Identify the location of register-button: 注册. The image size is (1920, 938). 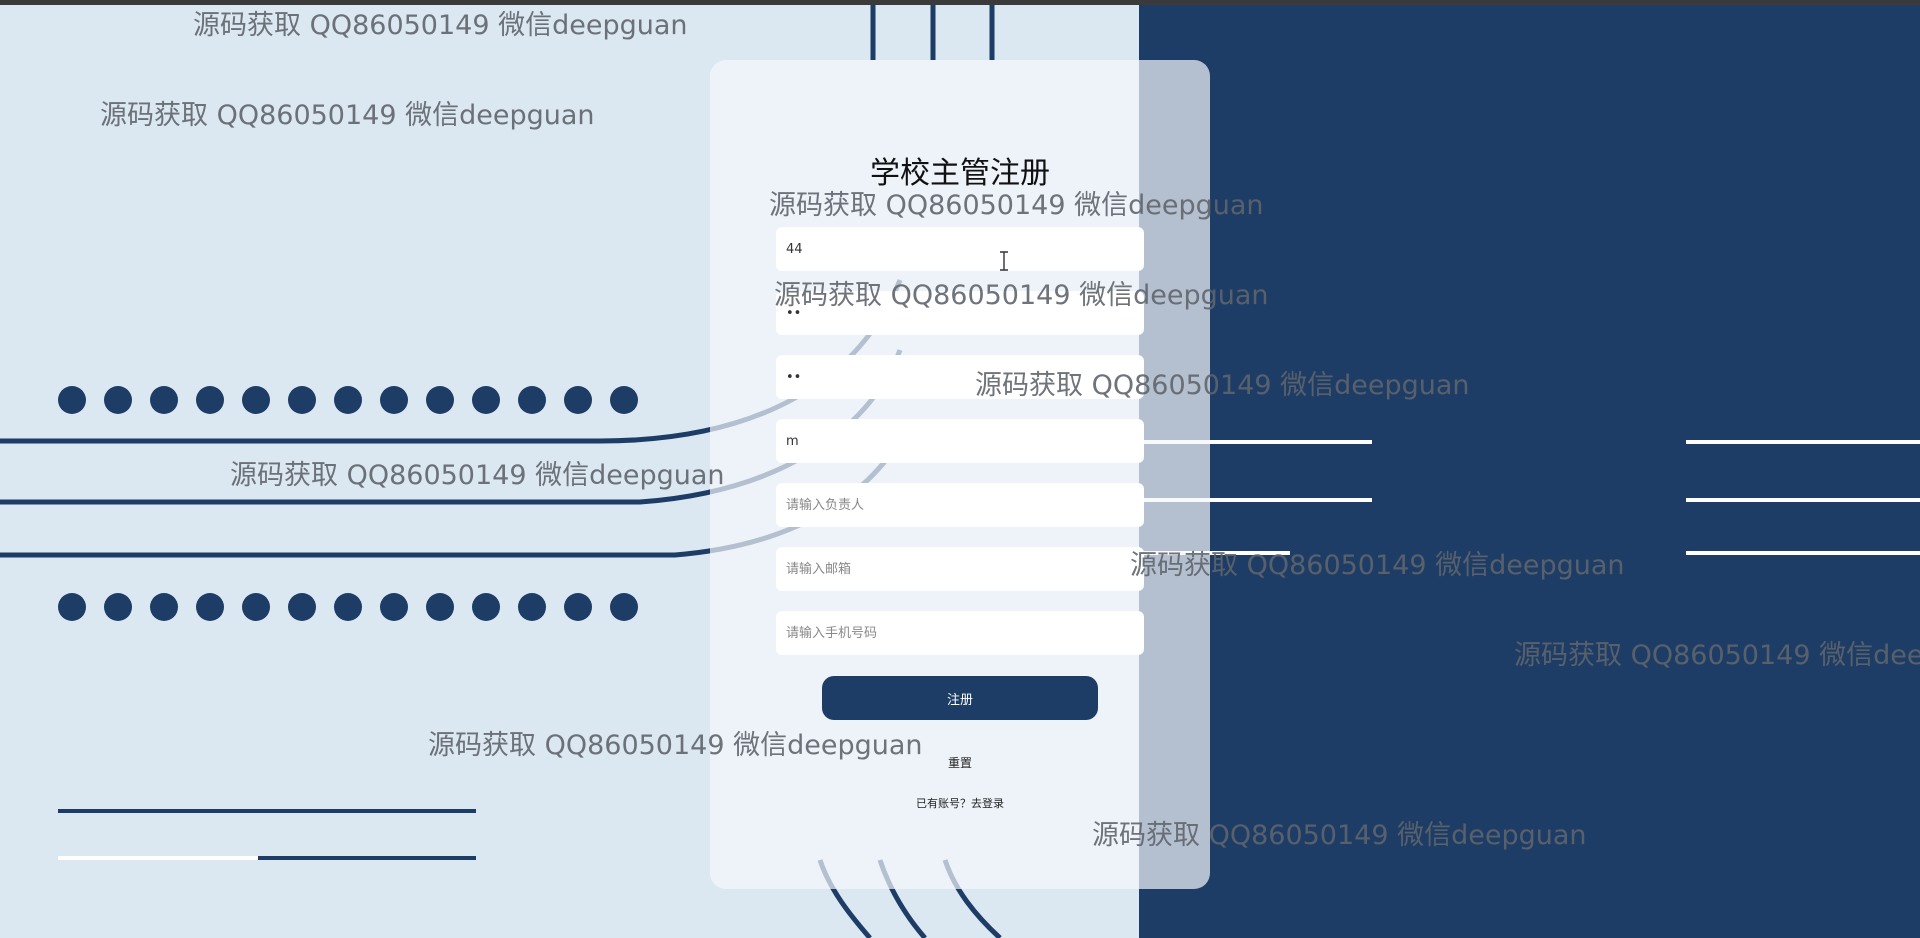
(960, 698).